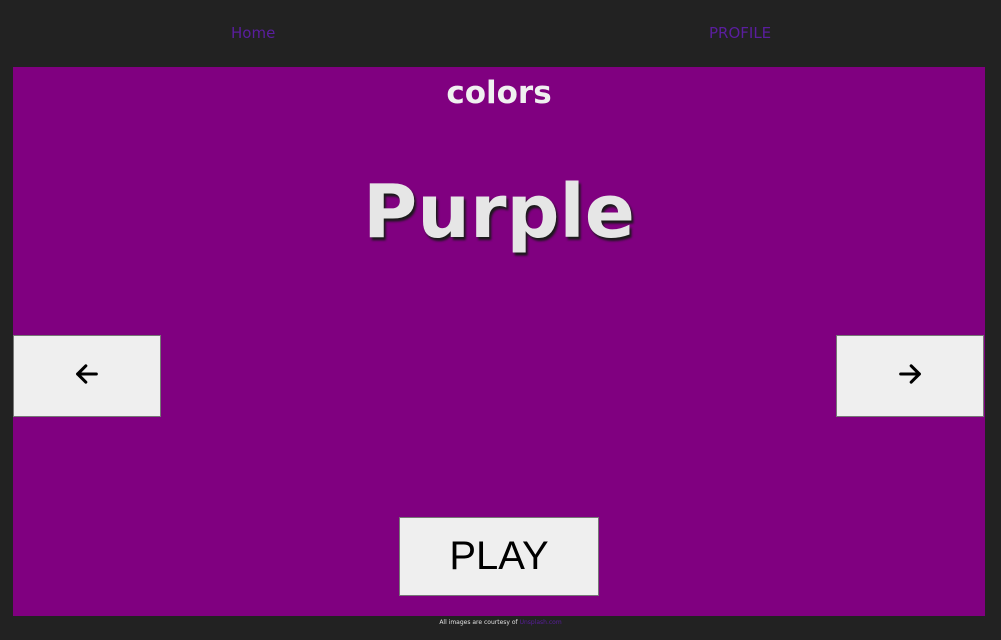 The image size is (1001, 640). I want to click on arrow-left-icon, so click(87, 376).